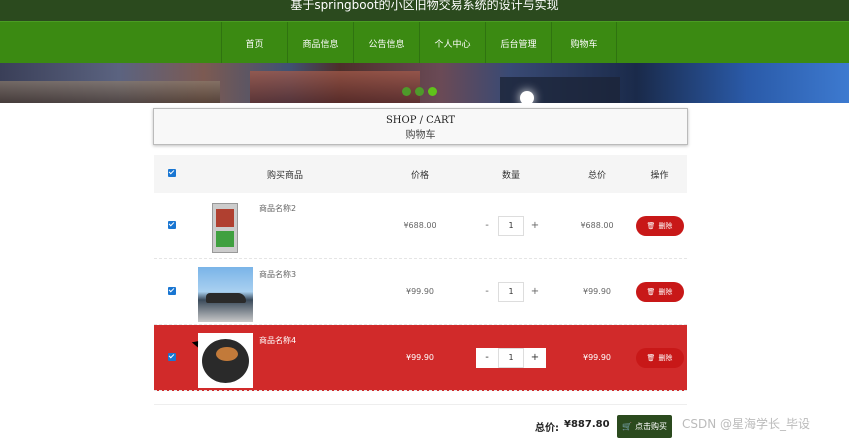  I want to click on cart-table-header: 购买商品 价格 数量 总价 操作, so click(420, 174).